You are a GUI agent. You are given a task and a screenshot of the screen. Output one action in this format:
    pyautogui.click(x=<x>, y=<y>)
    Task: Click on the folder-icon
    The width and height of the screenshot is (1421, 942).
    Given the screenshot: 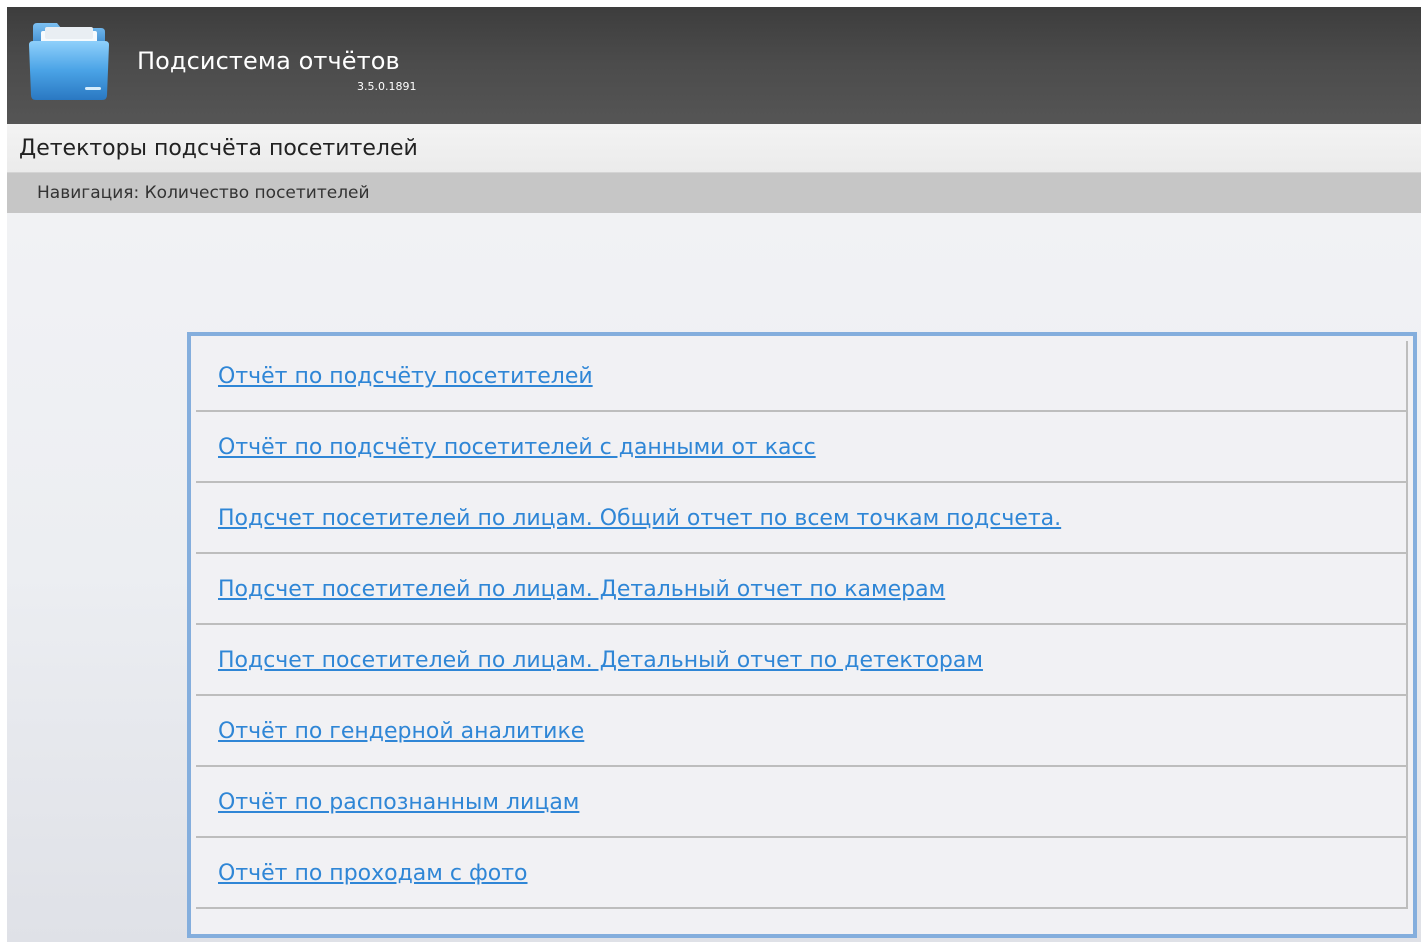 What is the action you would take?
    pyautogui.click(x=69, y=61)
    